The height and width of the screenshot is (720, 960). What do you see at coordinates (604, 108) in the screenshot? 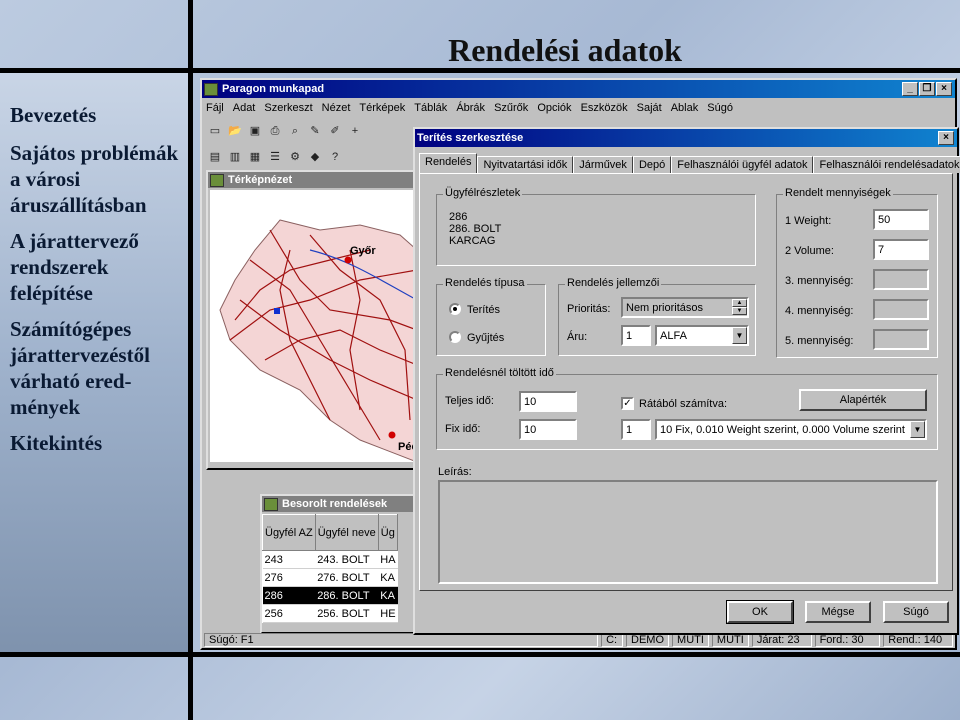
I see `menu-tools: Eszközök` at bounding box center [604, 108].